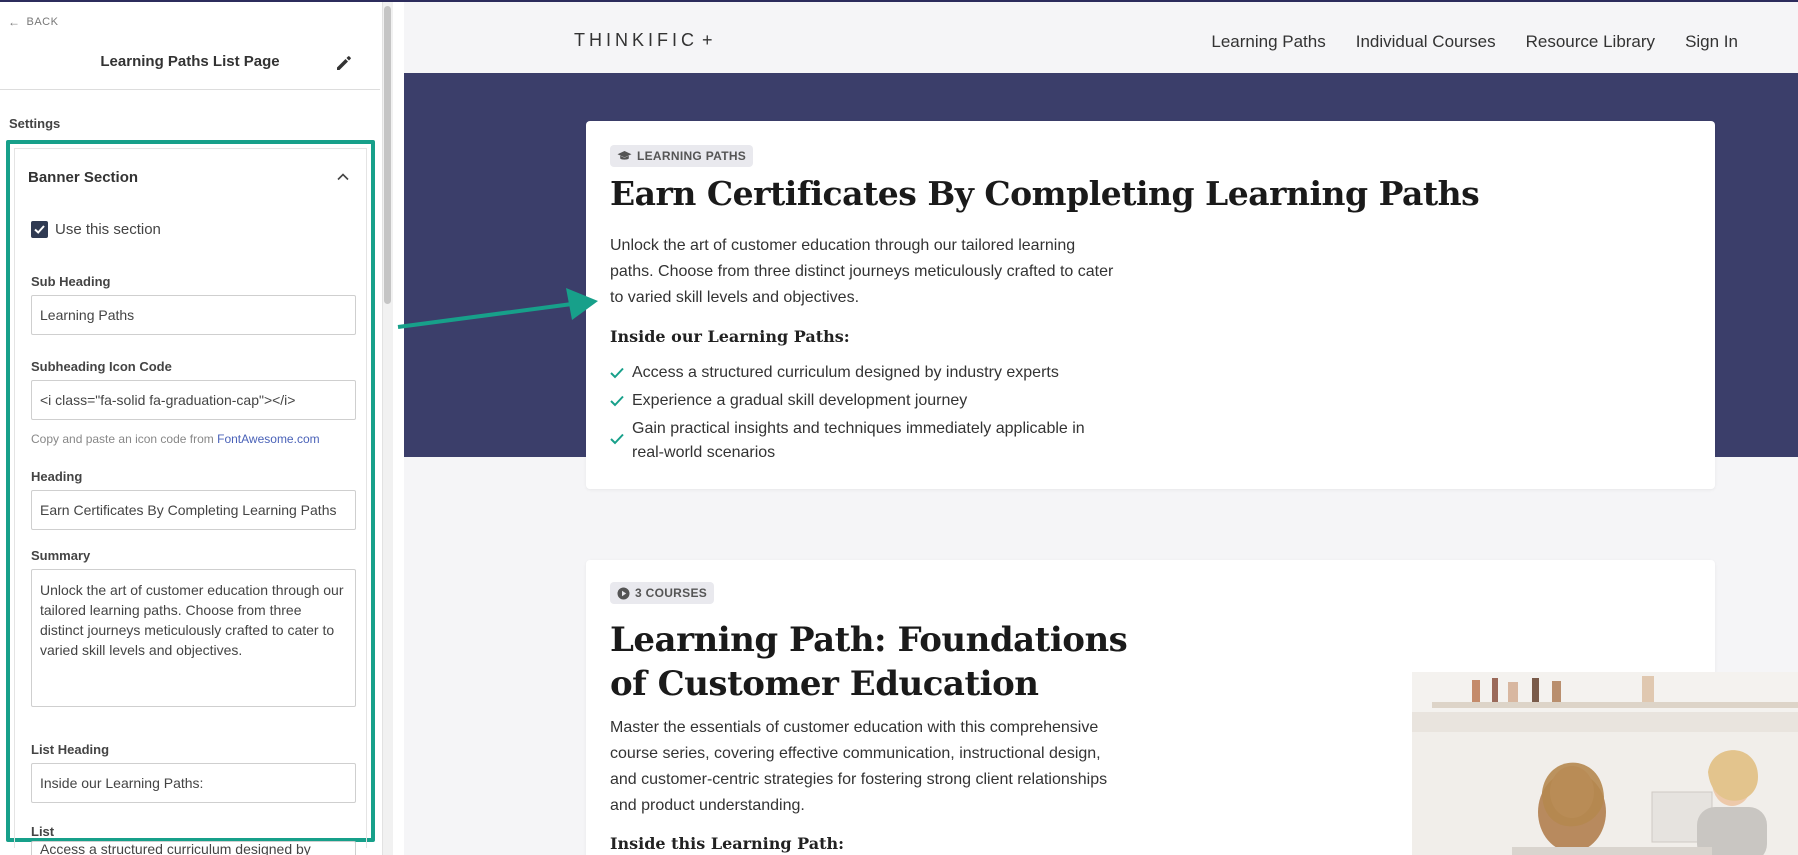 The width and height of the screenshot is (1798, 855). What do you see at coordinates (193, 315) in the screenshot?
I see `sub-heading-input: Learning Paths` at bounding box center [193, 315].